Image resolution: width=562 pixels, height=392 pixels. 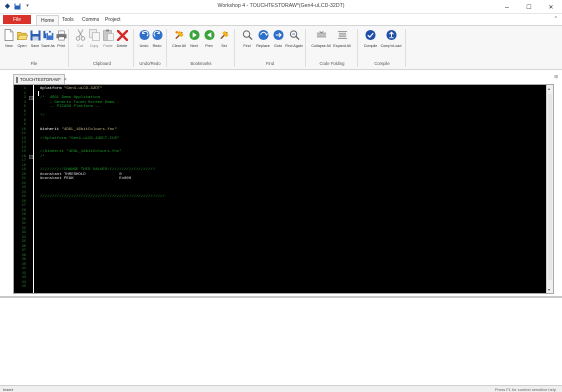 What do you see at coordinates (42, 156) in the screenshot?
I see `code-line: /*` at bounding box center [42, 156].